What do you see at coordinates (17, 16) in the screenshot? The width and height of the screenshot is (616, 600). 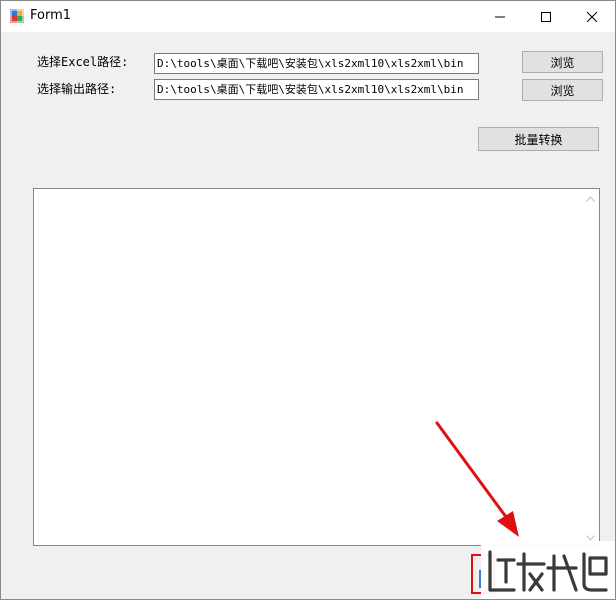 I see `app-icon` at bounding box center [17, 16].